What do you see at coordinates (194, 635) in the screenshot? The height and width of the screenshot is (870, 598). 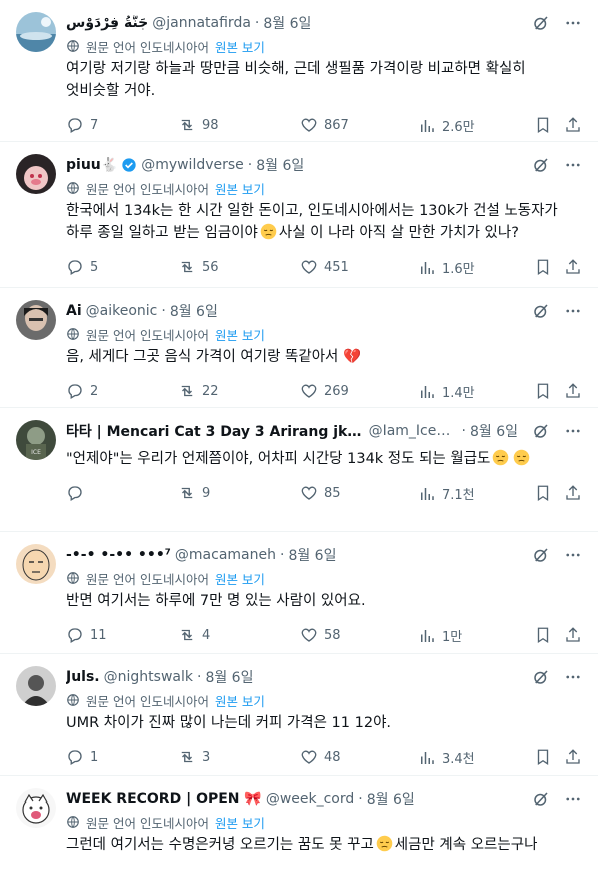 I see `retweet-button: 4` at bounding box center [194, 635].